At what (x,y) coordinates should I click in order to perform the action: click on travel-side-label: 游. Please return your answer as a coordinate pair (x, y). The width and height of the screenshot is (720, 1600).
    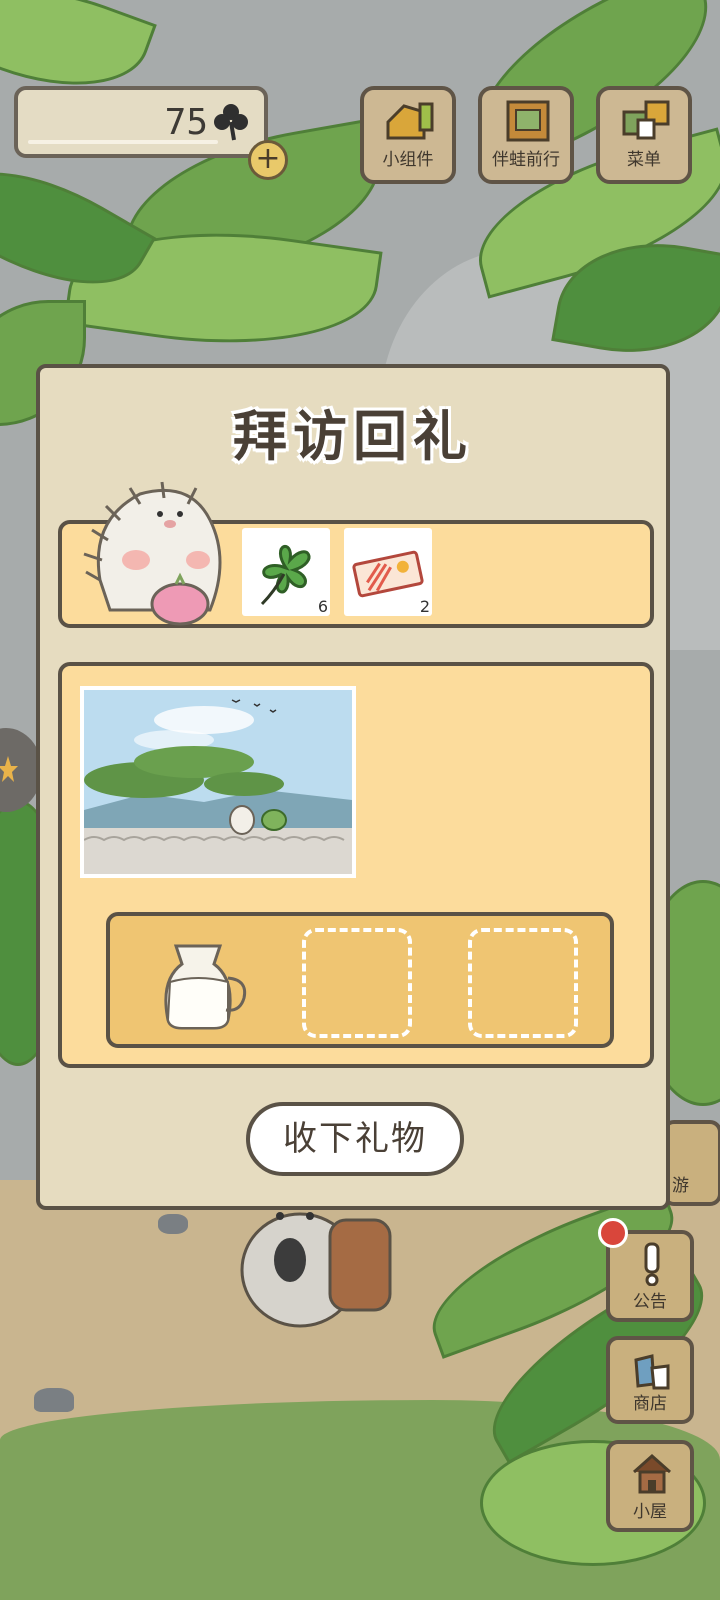
    Looking at the image, I should click on (680, 1186).